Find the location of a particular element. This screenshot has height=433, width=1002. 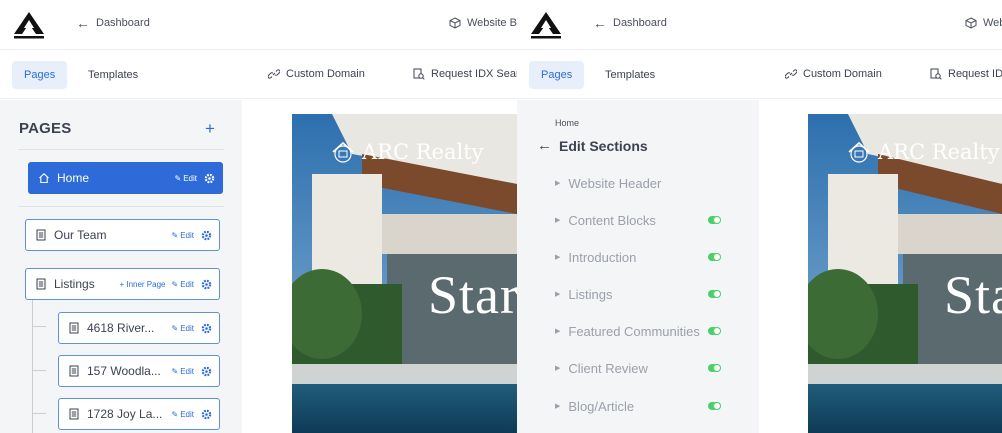

top-bar: ← Dashboard Website Bui is located at coordinates (258, 25).